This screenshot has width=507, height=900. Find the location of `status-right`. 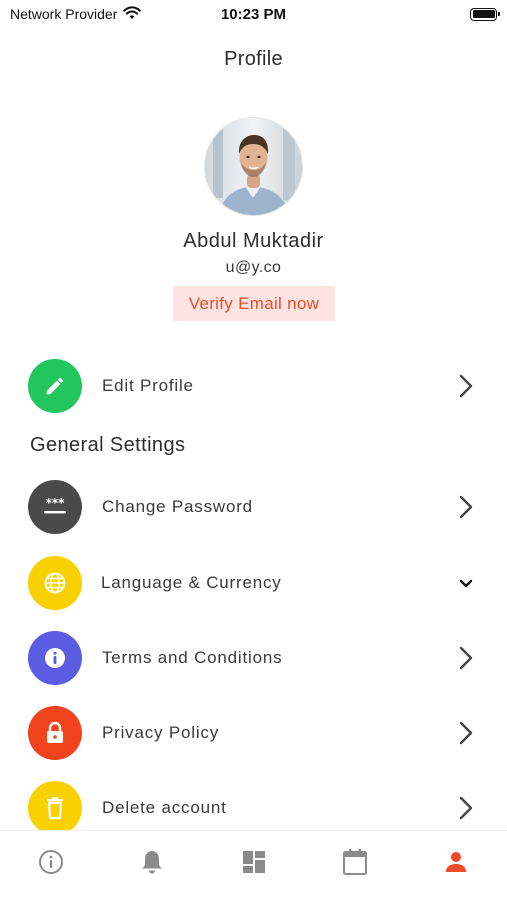

status-right is located at coordinates (485, 14).